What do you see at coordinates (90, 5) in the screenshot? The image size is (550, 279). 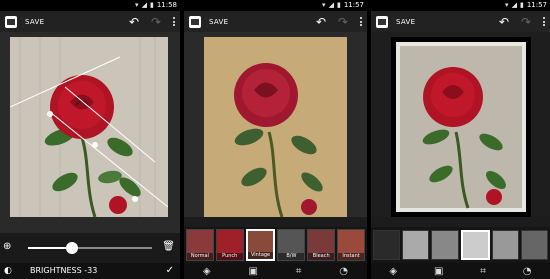 I see `status-bar: ▾ ◢ ▮ 11:58` at bounding box center [90, 5].